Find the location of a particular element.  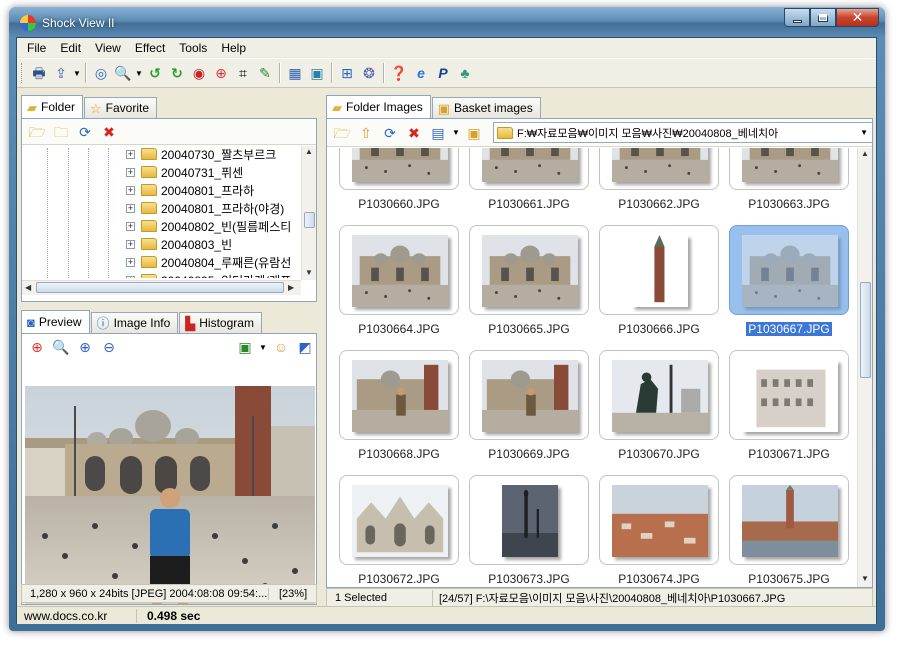

fit-icon: ⊕ is located at coordinates (37, 347).